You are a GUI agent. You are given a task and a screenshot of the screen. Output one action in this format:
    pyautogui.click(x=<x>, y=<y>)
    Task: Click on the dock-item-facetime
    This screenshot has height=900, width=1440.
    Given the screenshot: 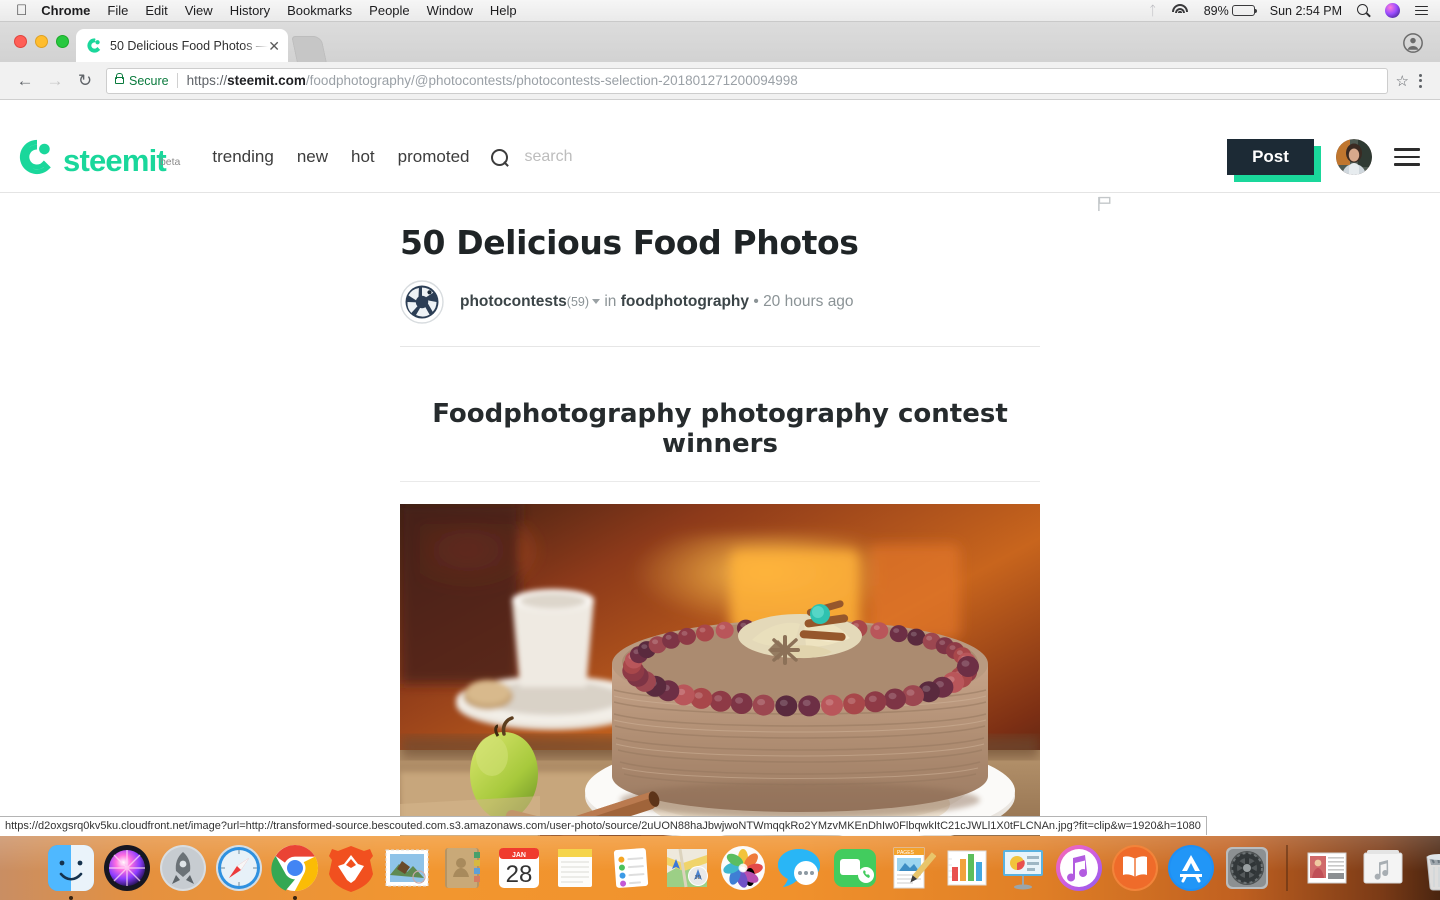 What is the action you would take?
    pyautogui.click(x=855, y=868)
    